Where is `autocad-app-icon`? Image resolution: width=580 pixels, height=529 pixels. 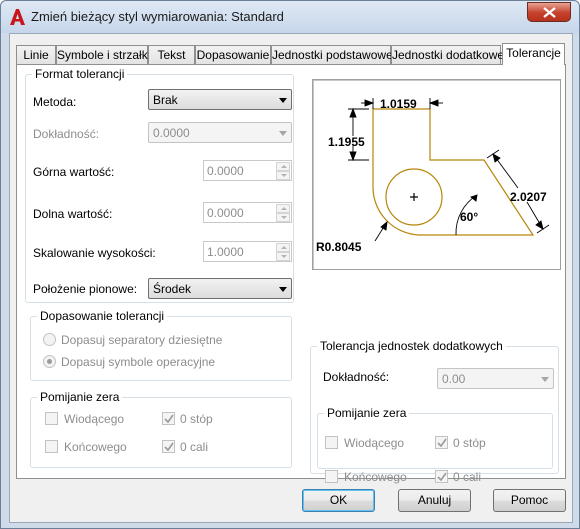
autocad-app-icon is located at coordinates (17, 17).